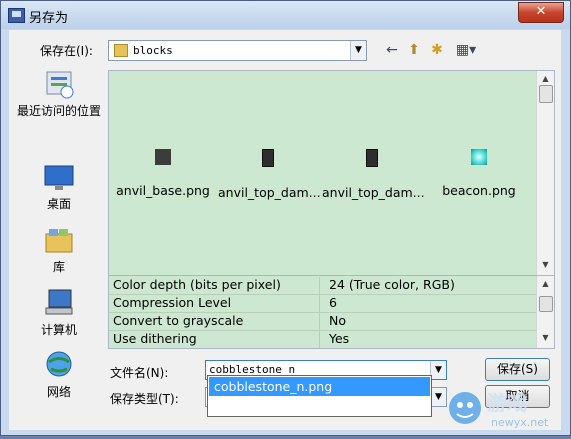 Image resolution: width=571 pixels, height=439 pixels. Describe the element at coordinates (216, 285) in the screenshot. I see `property-key: Color depth (bits per pixel)` at that location.